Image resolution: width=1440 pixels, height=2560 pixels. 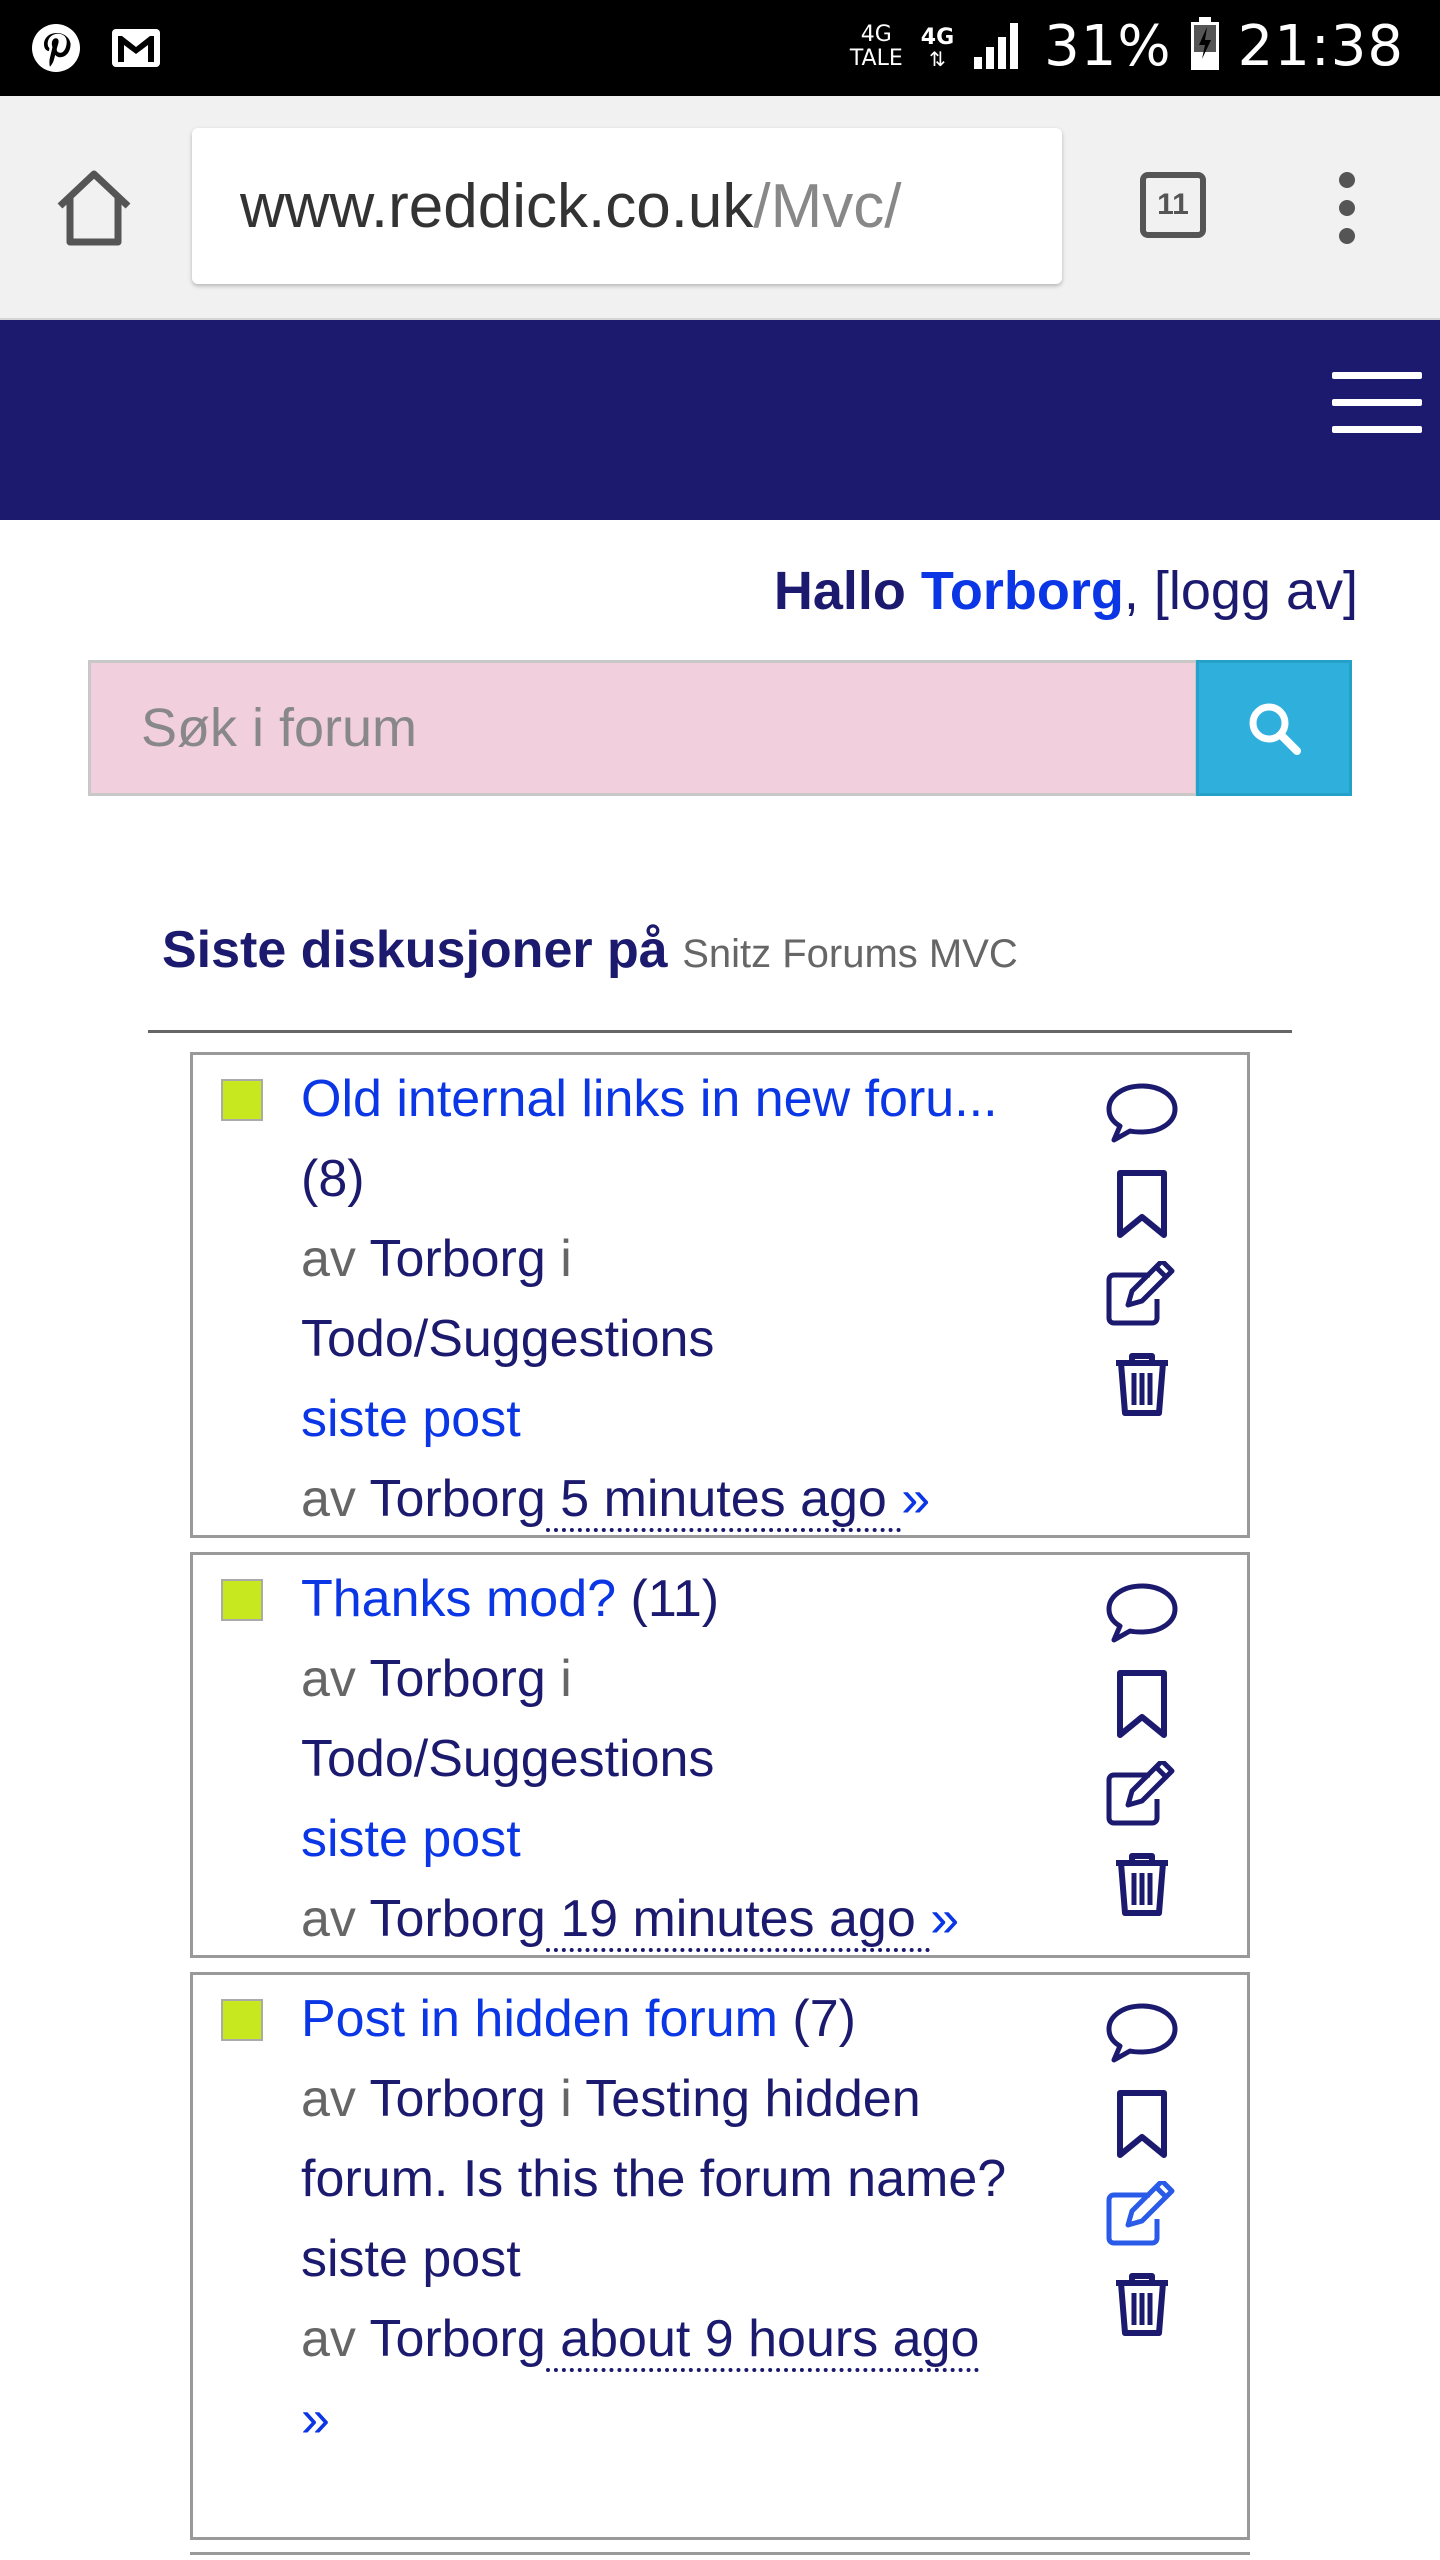 I want to click on battery-charging-icon, so click(x=1205, y=46).